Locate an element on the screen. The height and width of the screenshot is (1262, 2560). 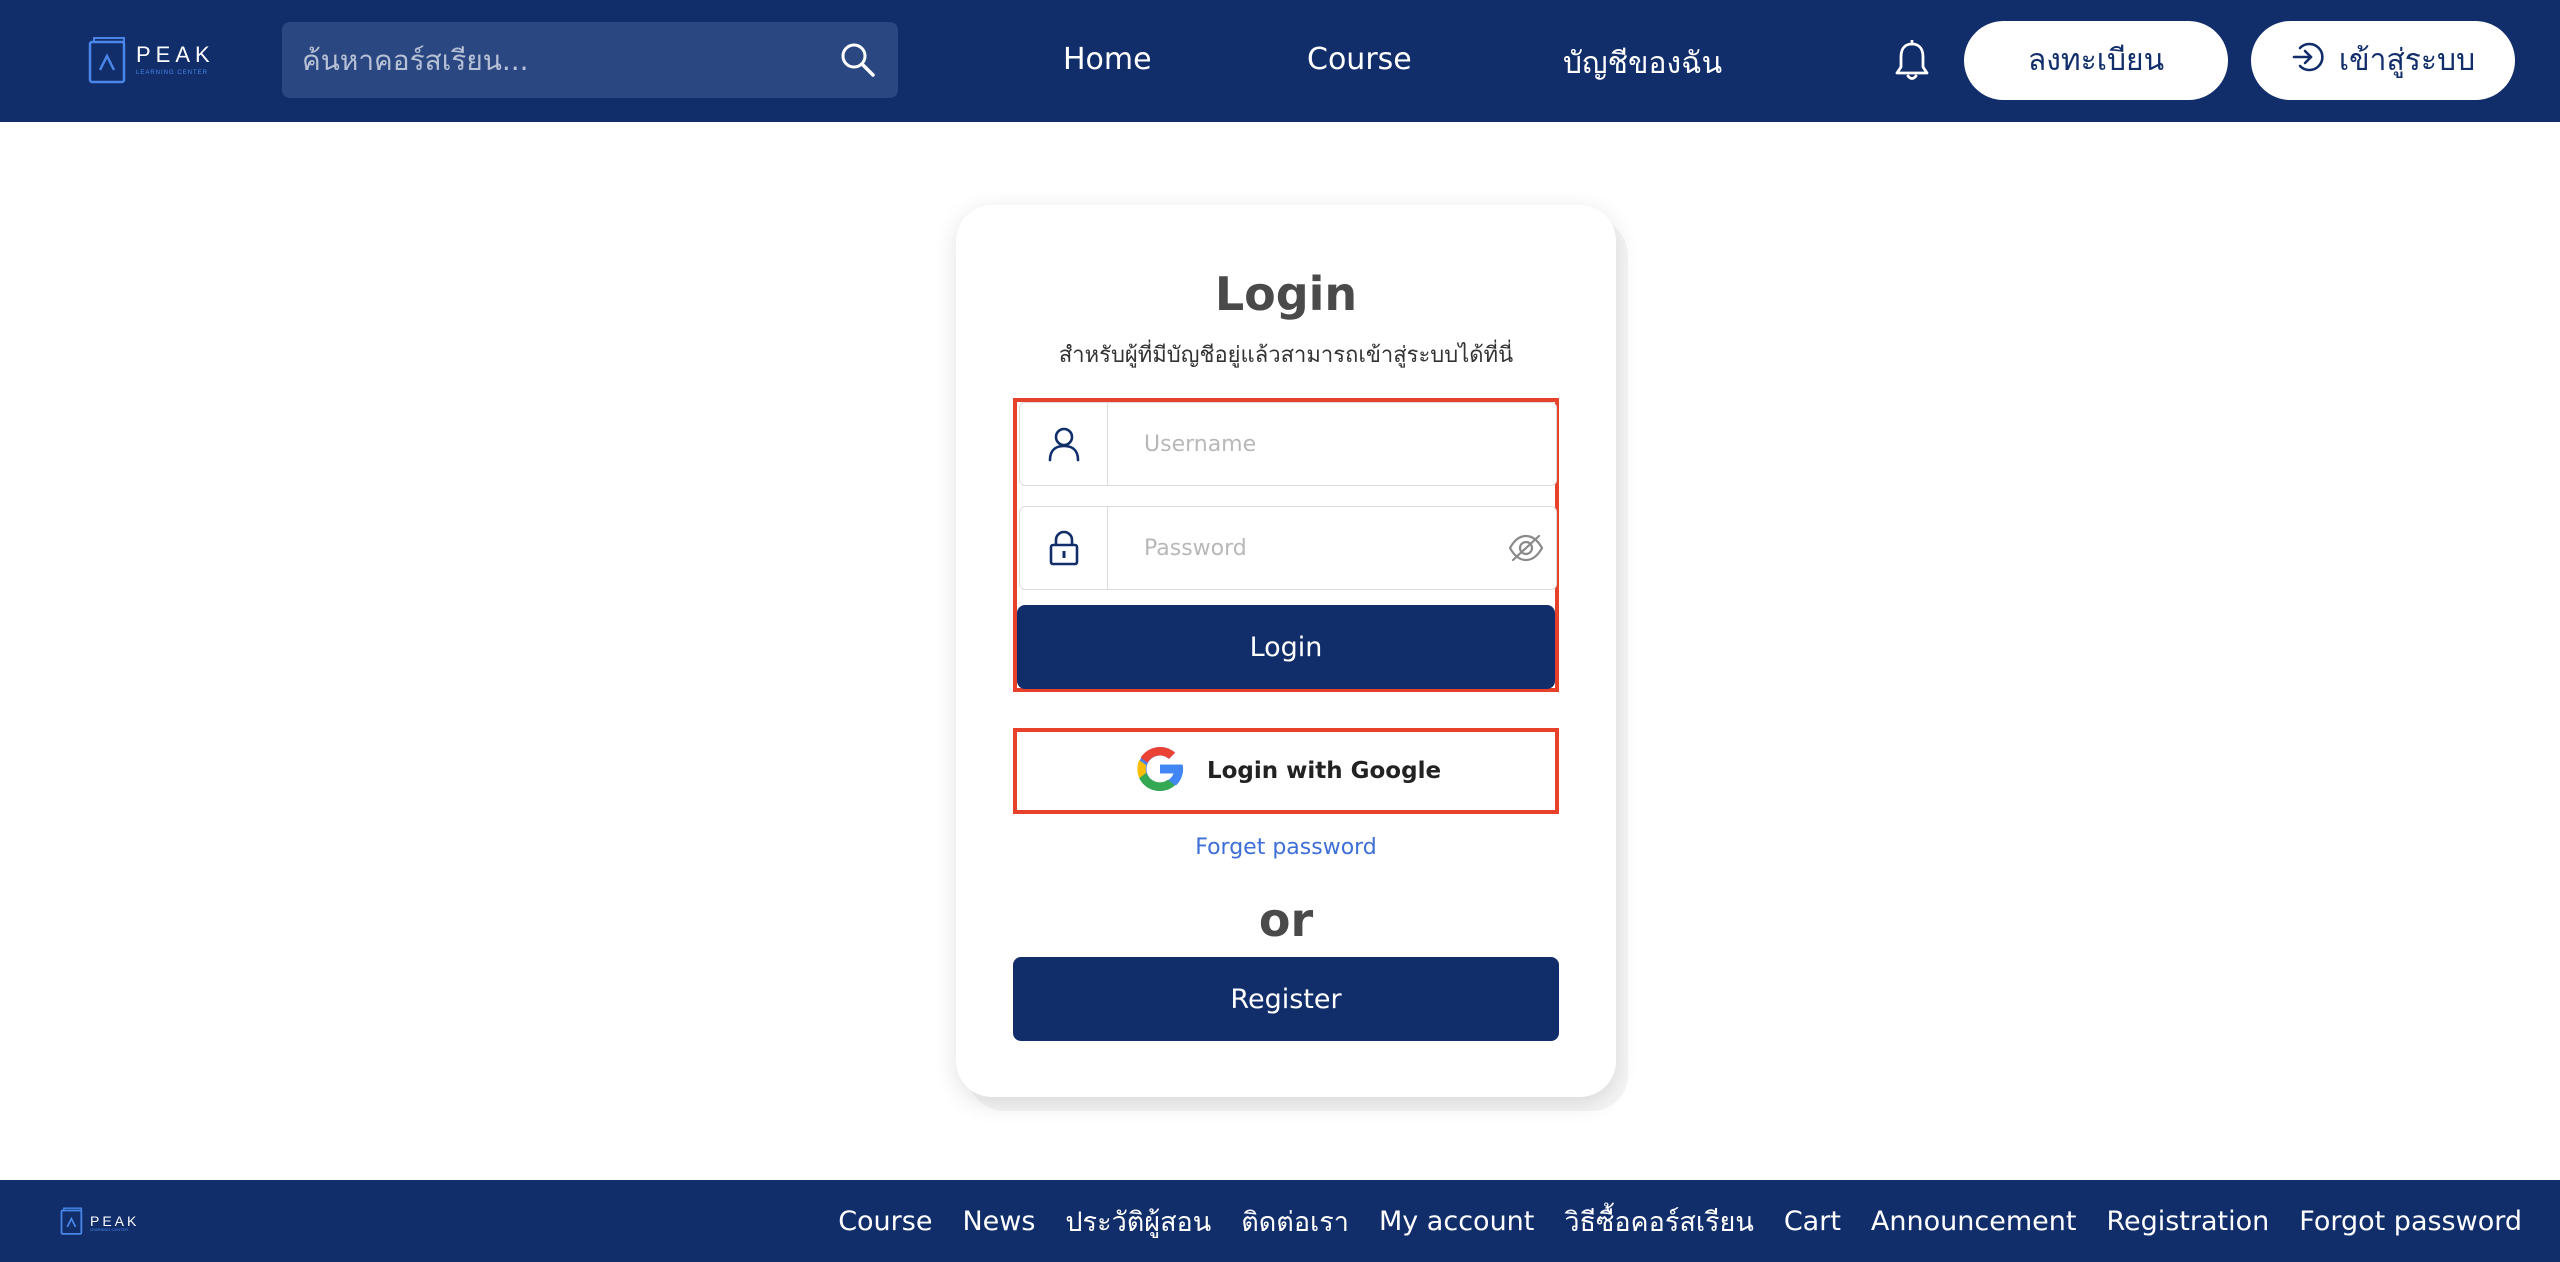
eye-off-icon is located at coordinates (1526, 548).